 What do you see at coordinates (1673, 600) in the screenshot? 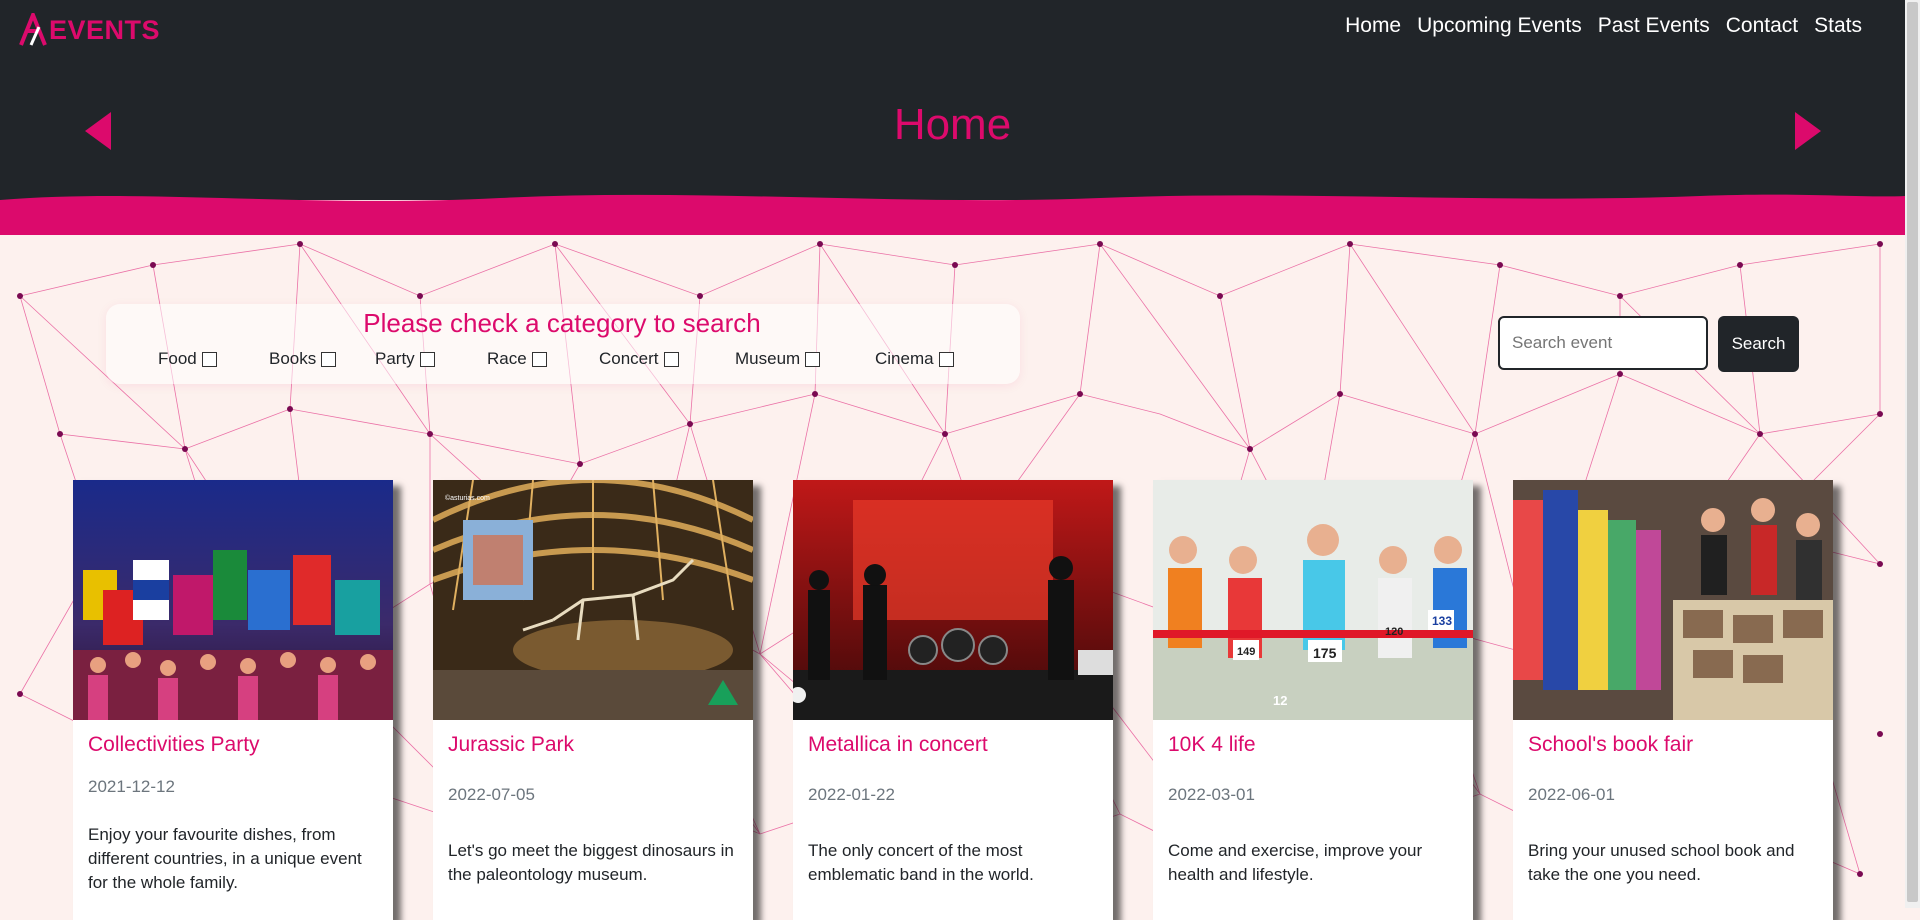
I see `book-fair-image` at bounding box center [1673, 600].